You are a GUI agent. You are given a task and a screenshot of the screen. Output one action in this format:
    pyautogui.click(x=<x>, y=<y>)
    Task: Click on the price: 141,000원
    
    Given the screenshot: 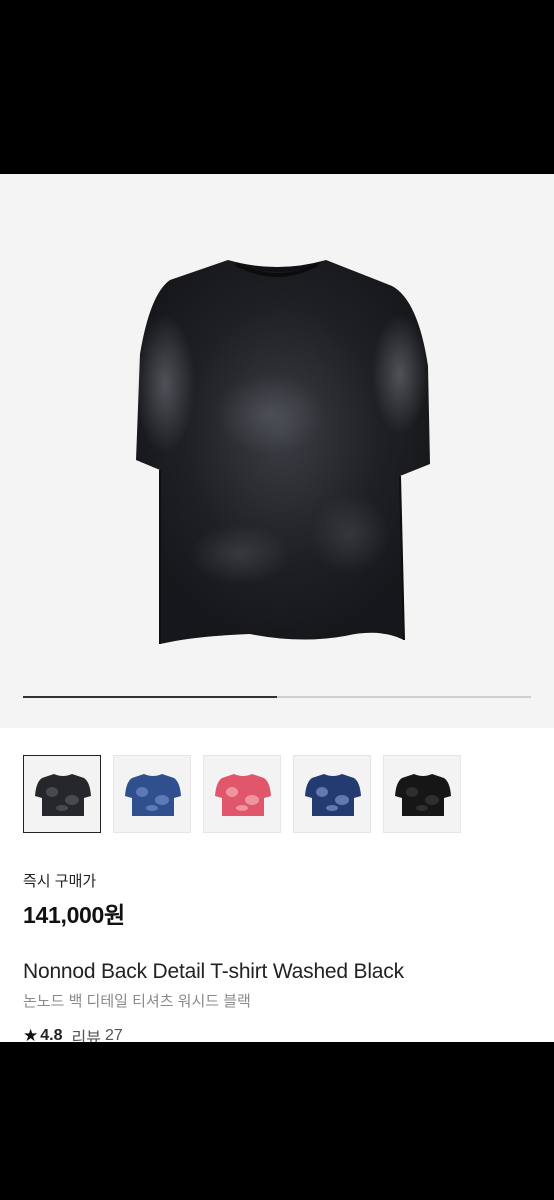 What is the action you would take?
    pyautogui.click(x=74, y=915)
    